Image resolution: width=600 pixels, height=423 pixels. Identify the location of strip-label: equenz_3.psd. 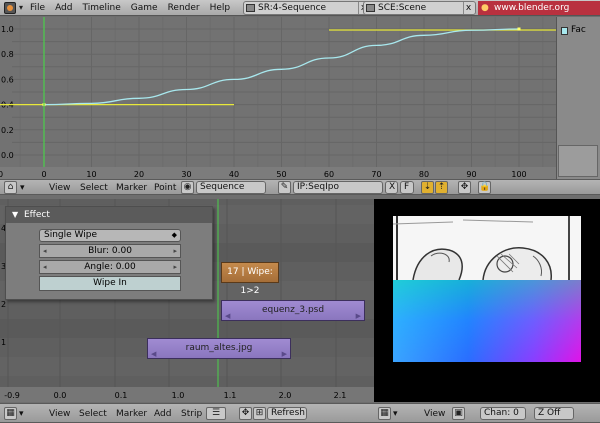
(293, 310).